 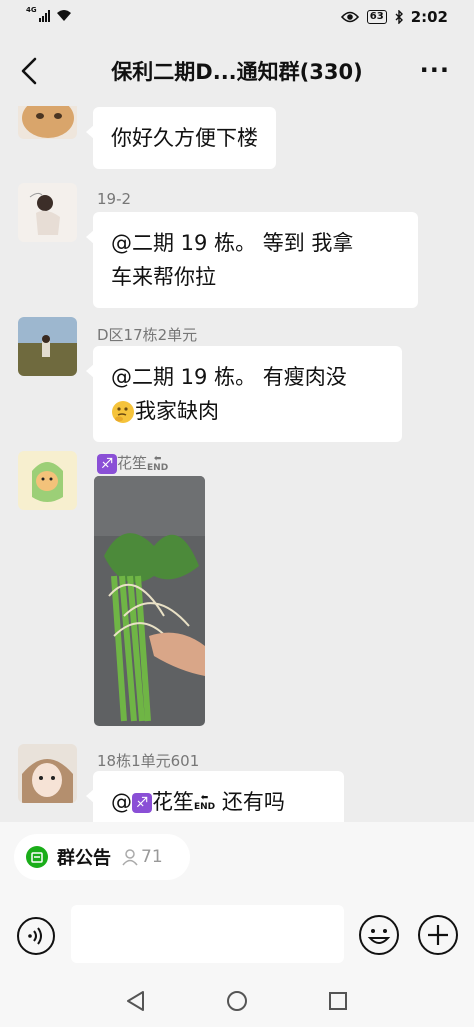 I want to click on sender-name: D区17栋2单元, so click(x=147, y=335).